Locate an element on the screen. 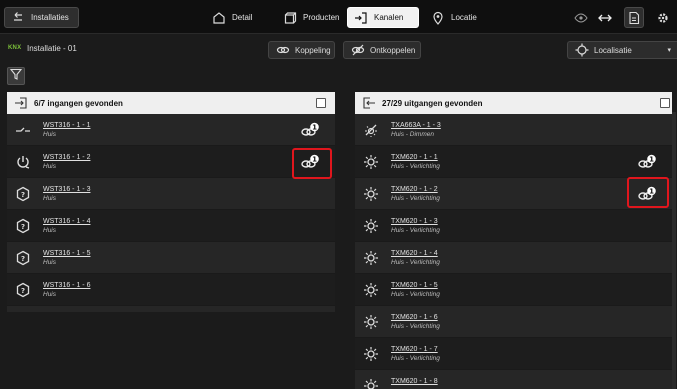 The width and height of the screenshot is (677, 389). outputs-channel-name: TXM620 - 1 - 3 is located at coordinates (415, 221).